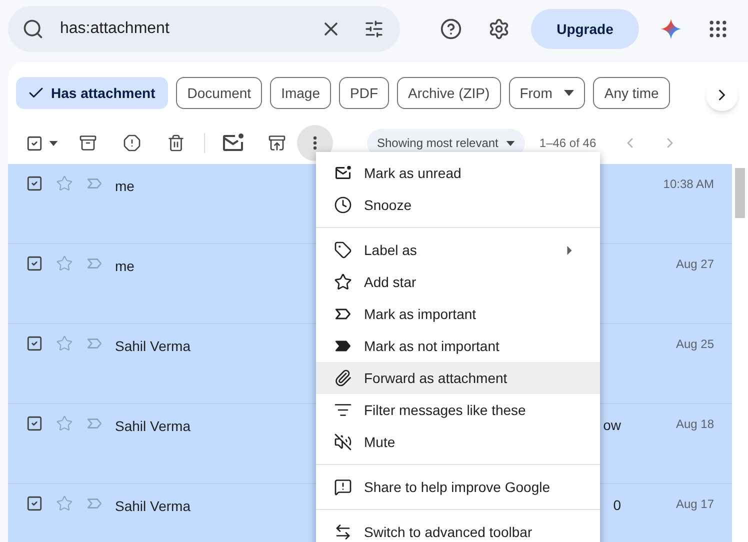 The height and width of the screenshot is (542, 748). What do you see at coordinates (695, 504) in the screenshot?
I see `date: Aug 17` at bounding box center [695, 504].